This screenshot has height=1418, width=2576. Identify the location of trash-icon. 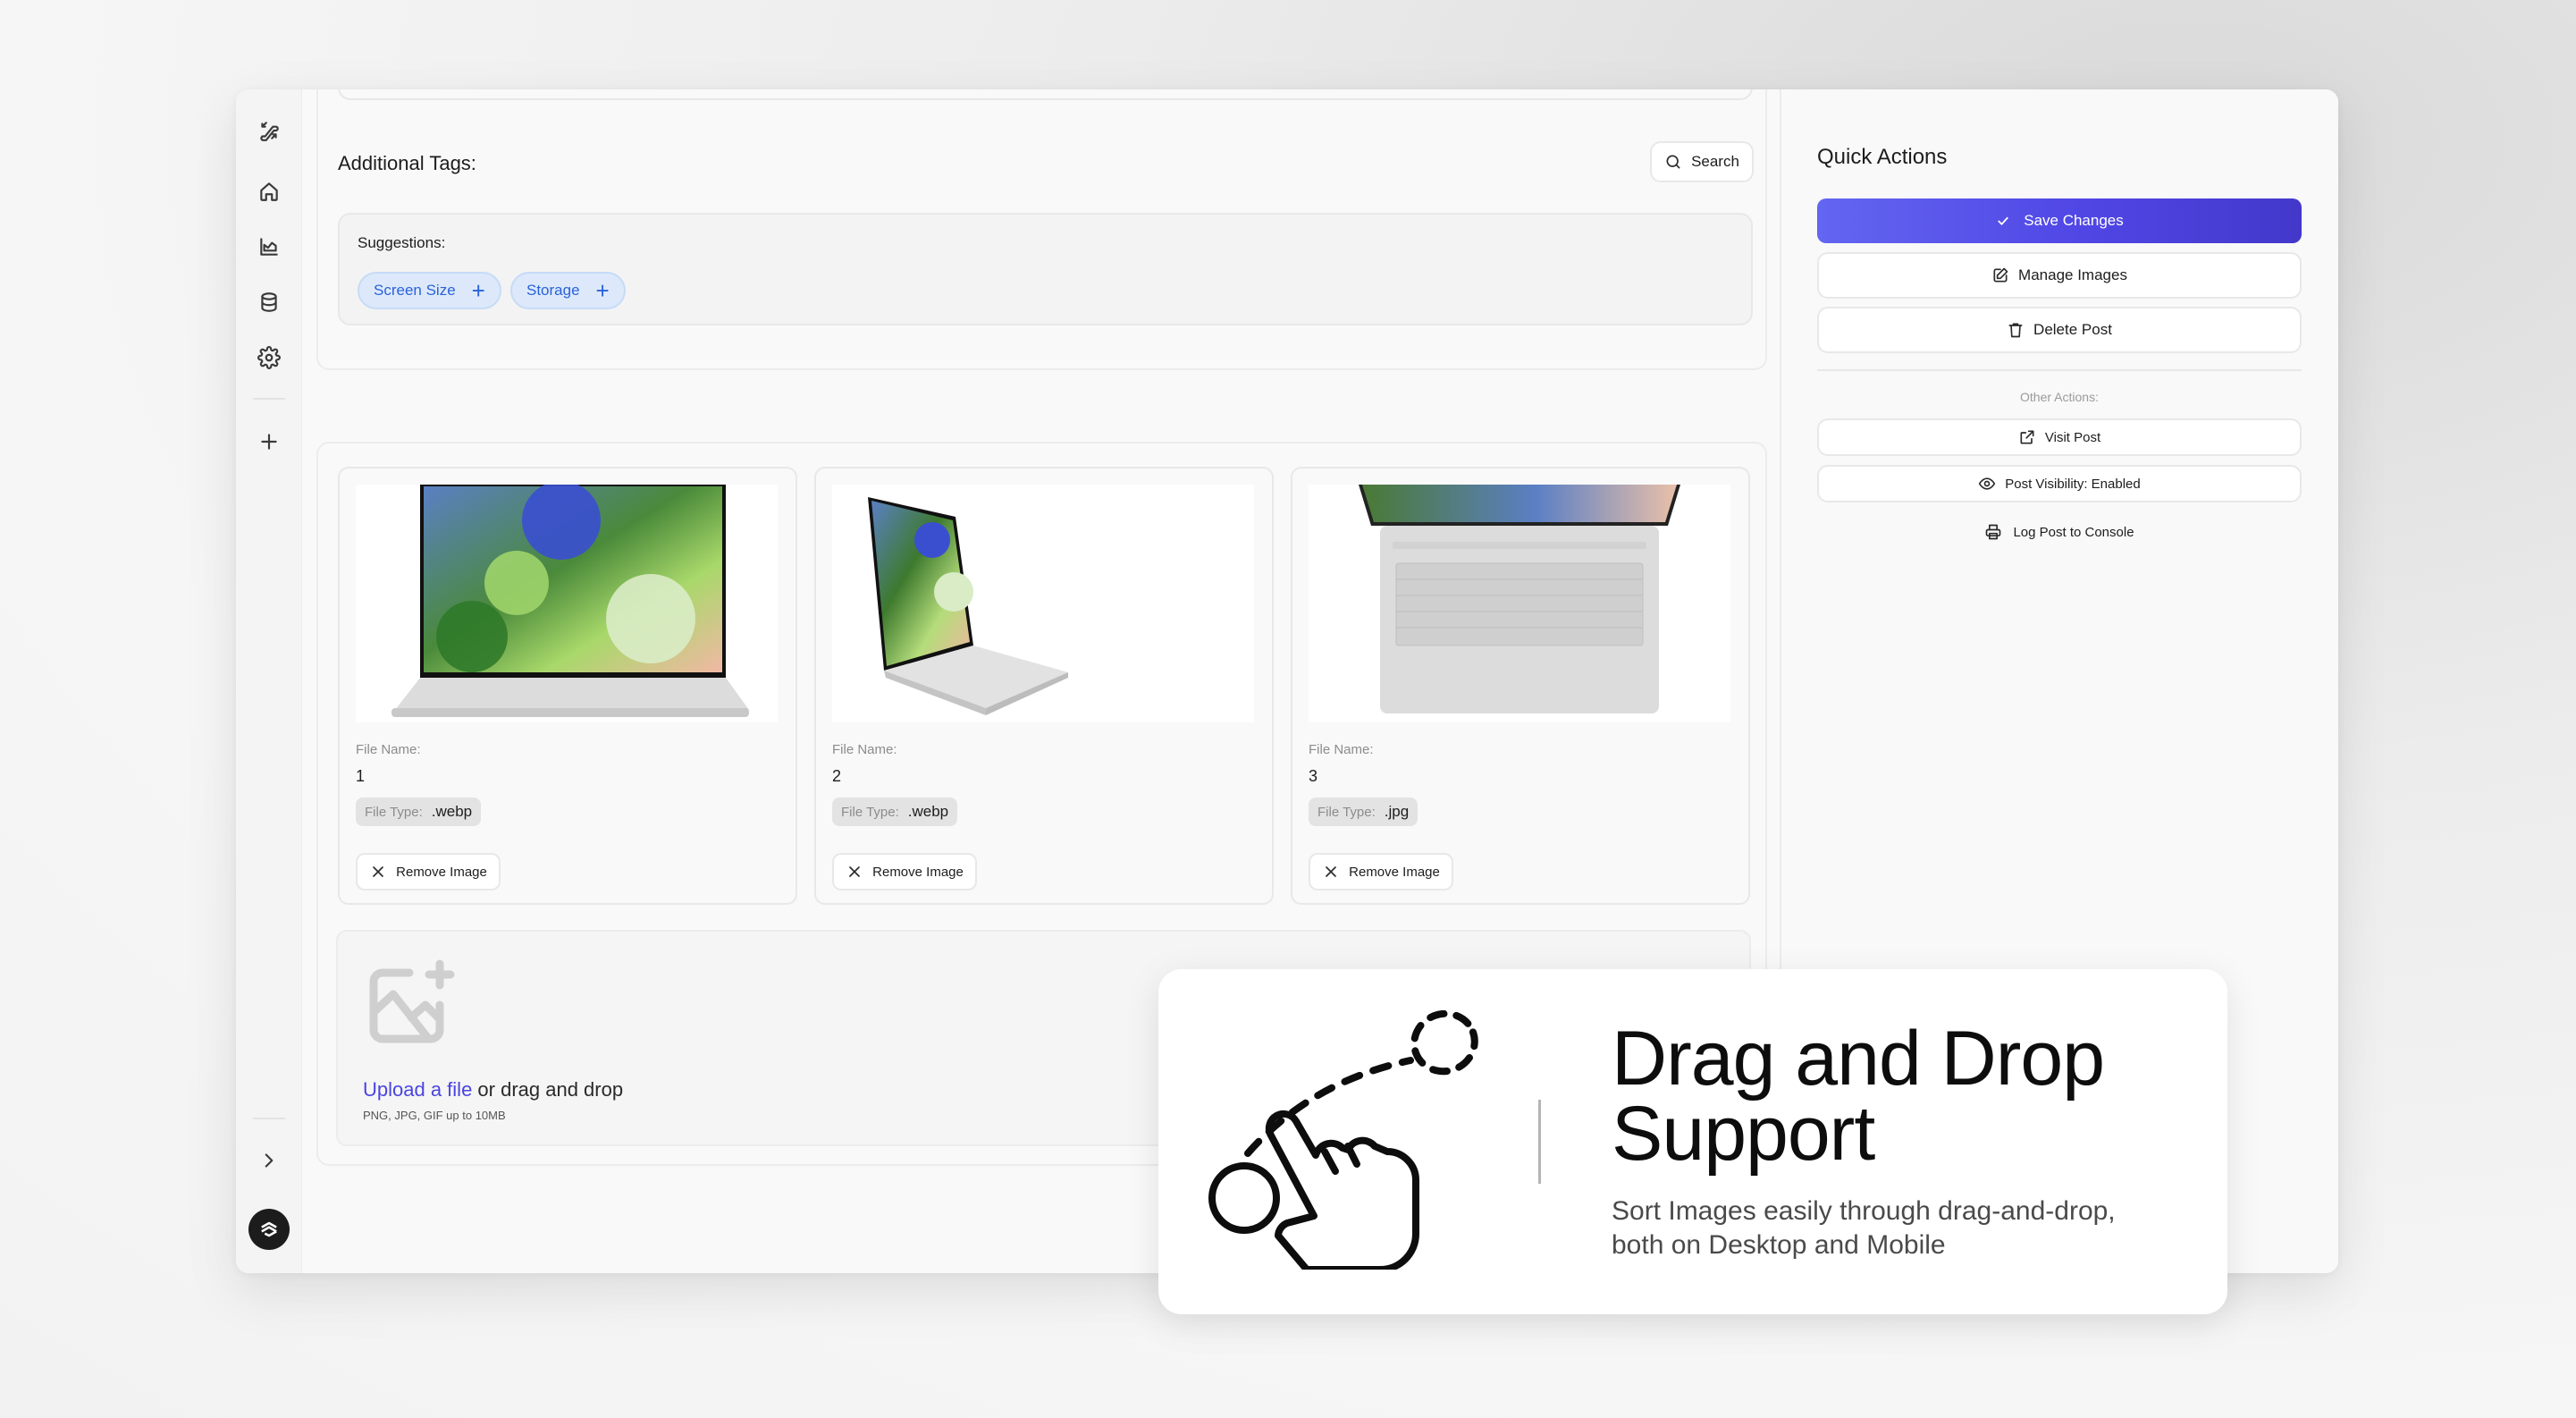
(2016, 330).